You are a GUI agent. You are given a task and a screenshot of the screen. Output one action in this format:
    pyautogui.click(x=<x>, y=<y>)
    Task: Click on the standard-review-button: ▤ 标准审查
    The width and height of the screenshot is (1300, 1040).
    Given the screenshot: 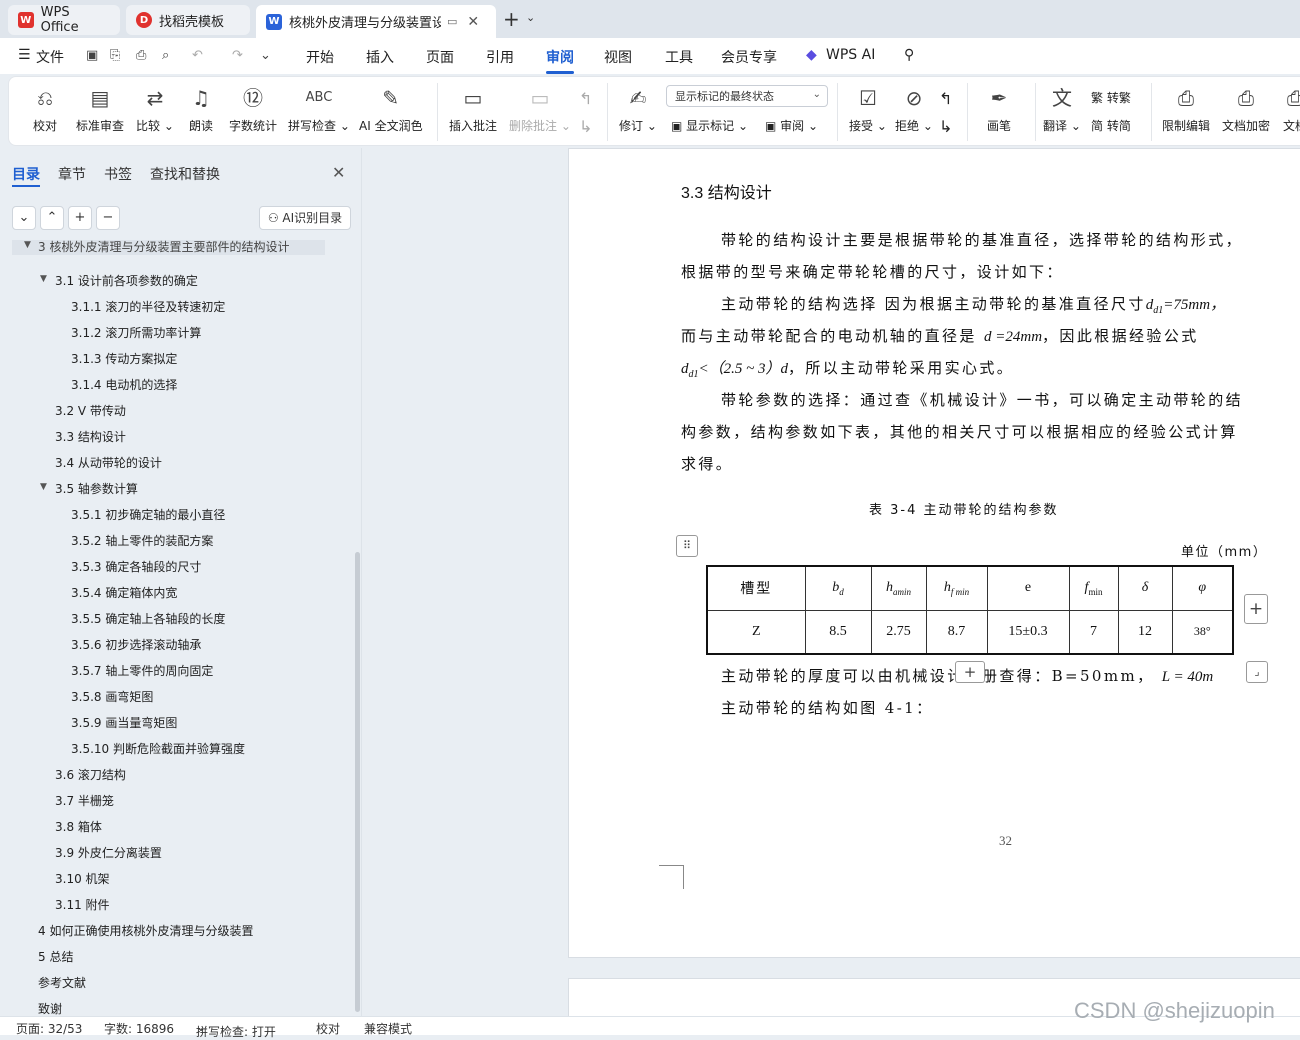 What is the action you would take?
    pyautogui.click(x=100, y=108)
    